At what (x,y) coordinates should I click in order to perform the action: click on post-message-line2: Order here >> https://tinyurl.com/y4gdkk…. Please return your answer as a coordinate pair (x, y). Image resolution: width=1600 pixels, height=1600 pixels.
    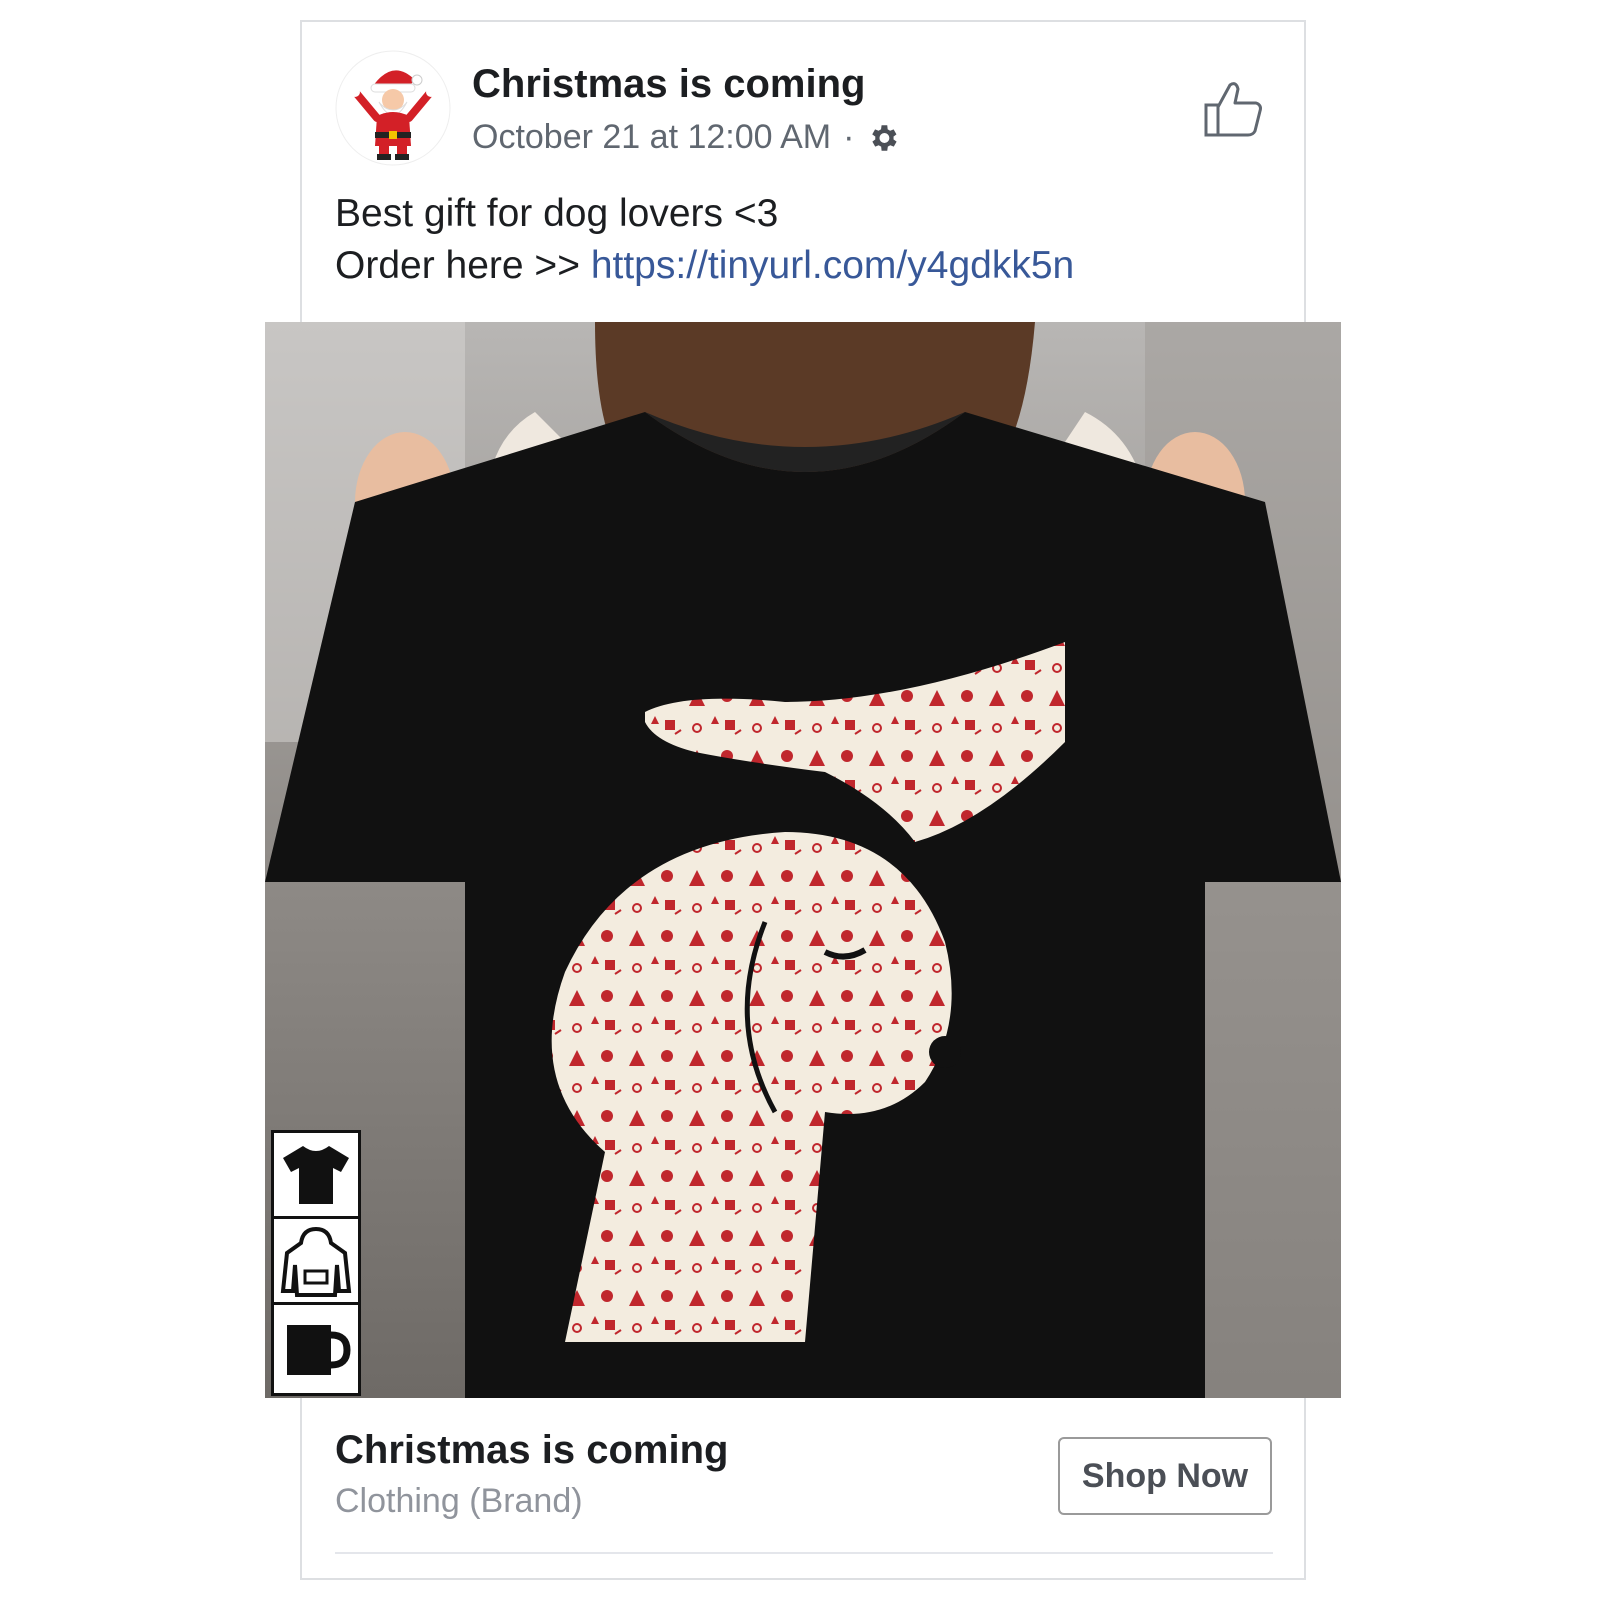
    Looking at the image, I should click on (704, 266).